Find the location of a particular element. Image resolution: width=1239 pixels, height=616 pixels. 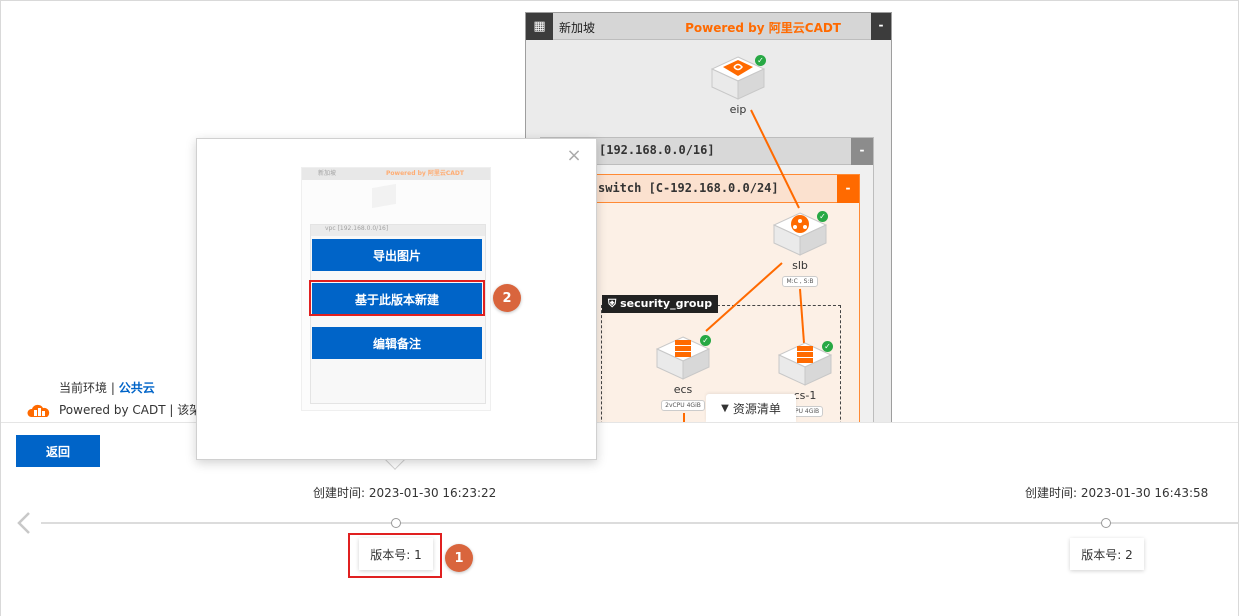

ecs-node: ✓ ecs 2vCPU 4GiB is located at coordinates (683, 373).